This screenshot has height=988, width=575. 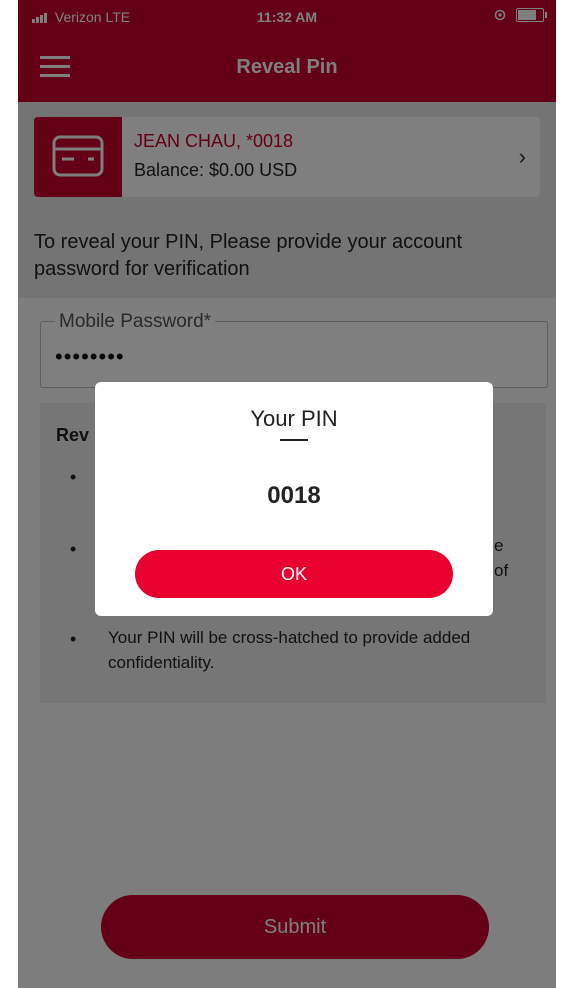 I want to click on modal-title: Your PIN, so click(x=294, y=418).